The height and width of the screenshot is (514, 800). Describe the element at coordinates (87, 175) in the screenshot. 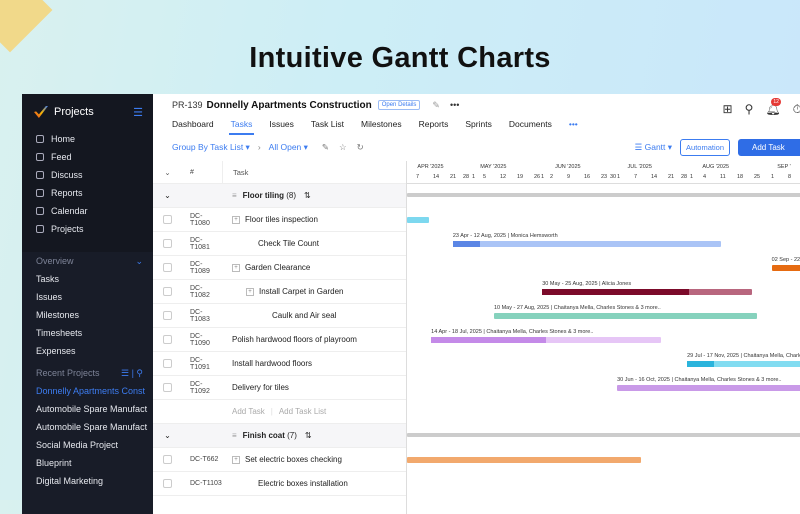

I see `sidebar-item-discuss: Discuss` at that location.